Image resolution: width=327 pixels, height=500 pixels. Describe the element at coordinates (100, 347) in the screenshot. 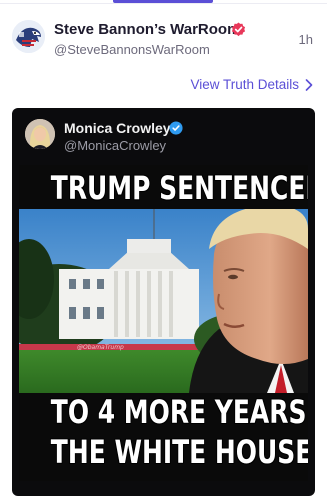

I see `svg-text: @ObamaTrump` at that location.